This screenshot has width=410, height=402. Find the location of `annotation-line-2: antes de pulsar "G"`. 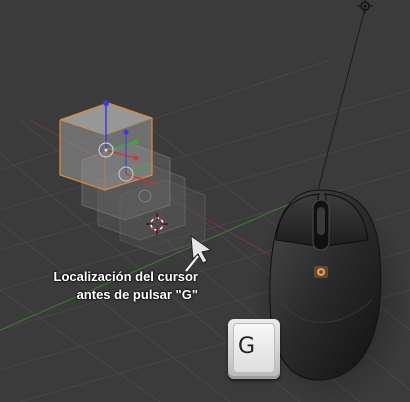

annotation-line-2: antes de pulsar "G" is located at coordinates (137, 294).